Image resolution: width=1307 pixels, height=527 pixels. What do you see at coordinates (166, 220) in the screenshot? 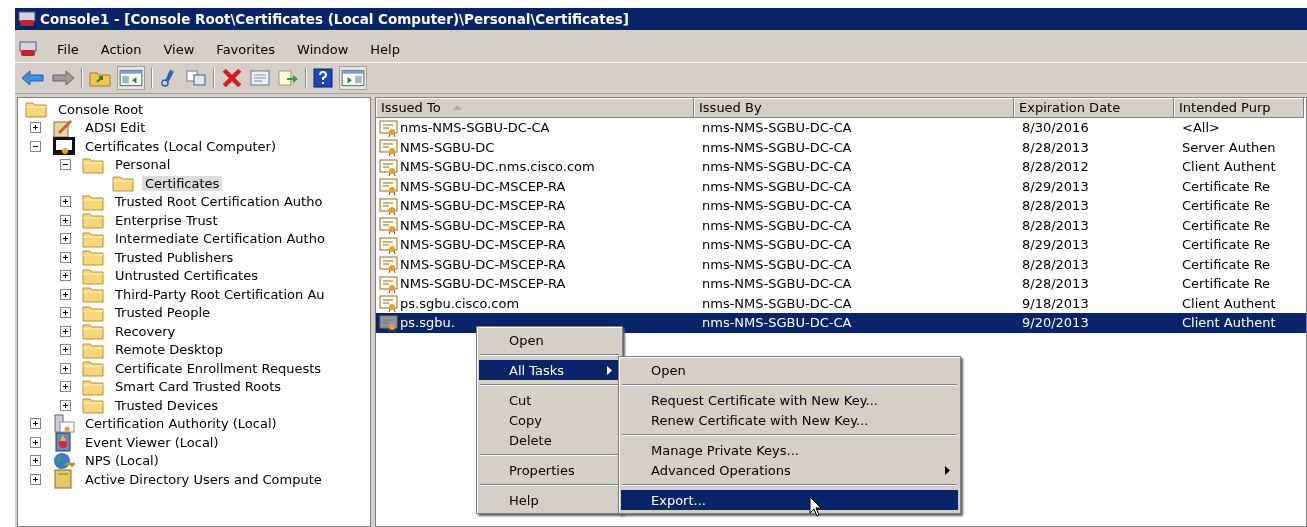
I see `tree-item: Enterprise Trust` at bounding box center [166, 220].